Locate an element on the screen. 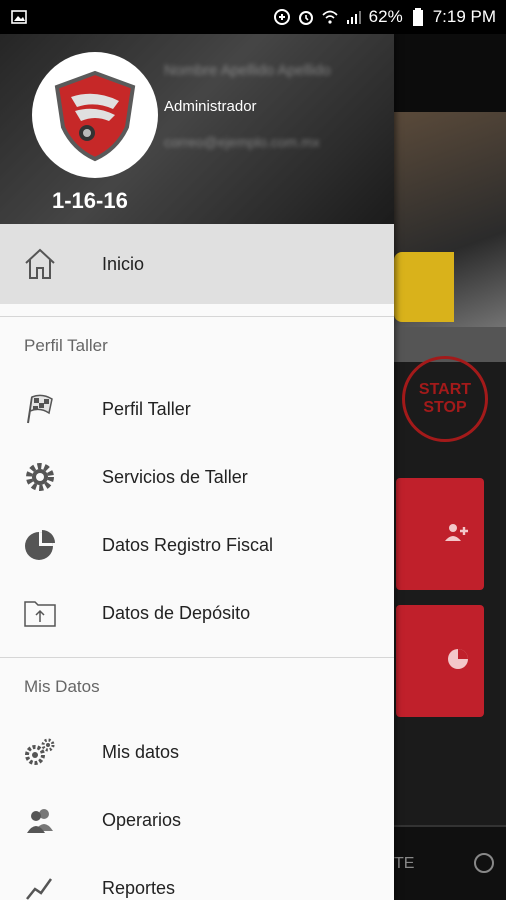 The image size is (506, 900). app-logo is located at coordinates (95, 115).